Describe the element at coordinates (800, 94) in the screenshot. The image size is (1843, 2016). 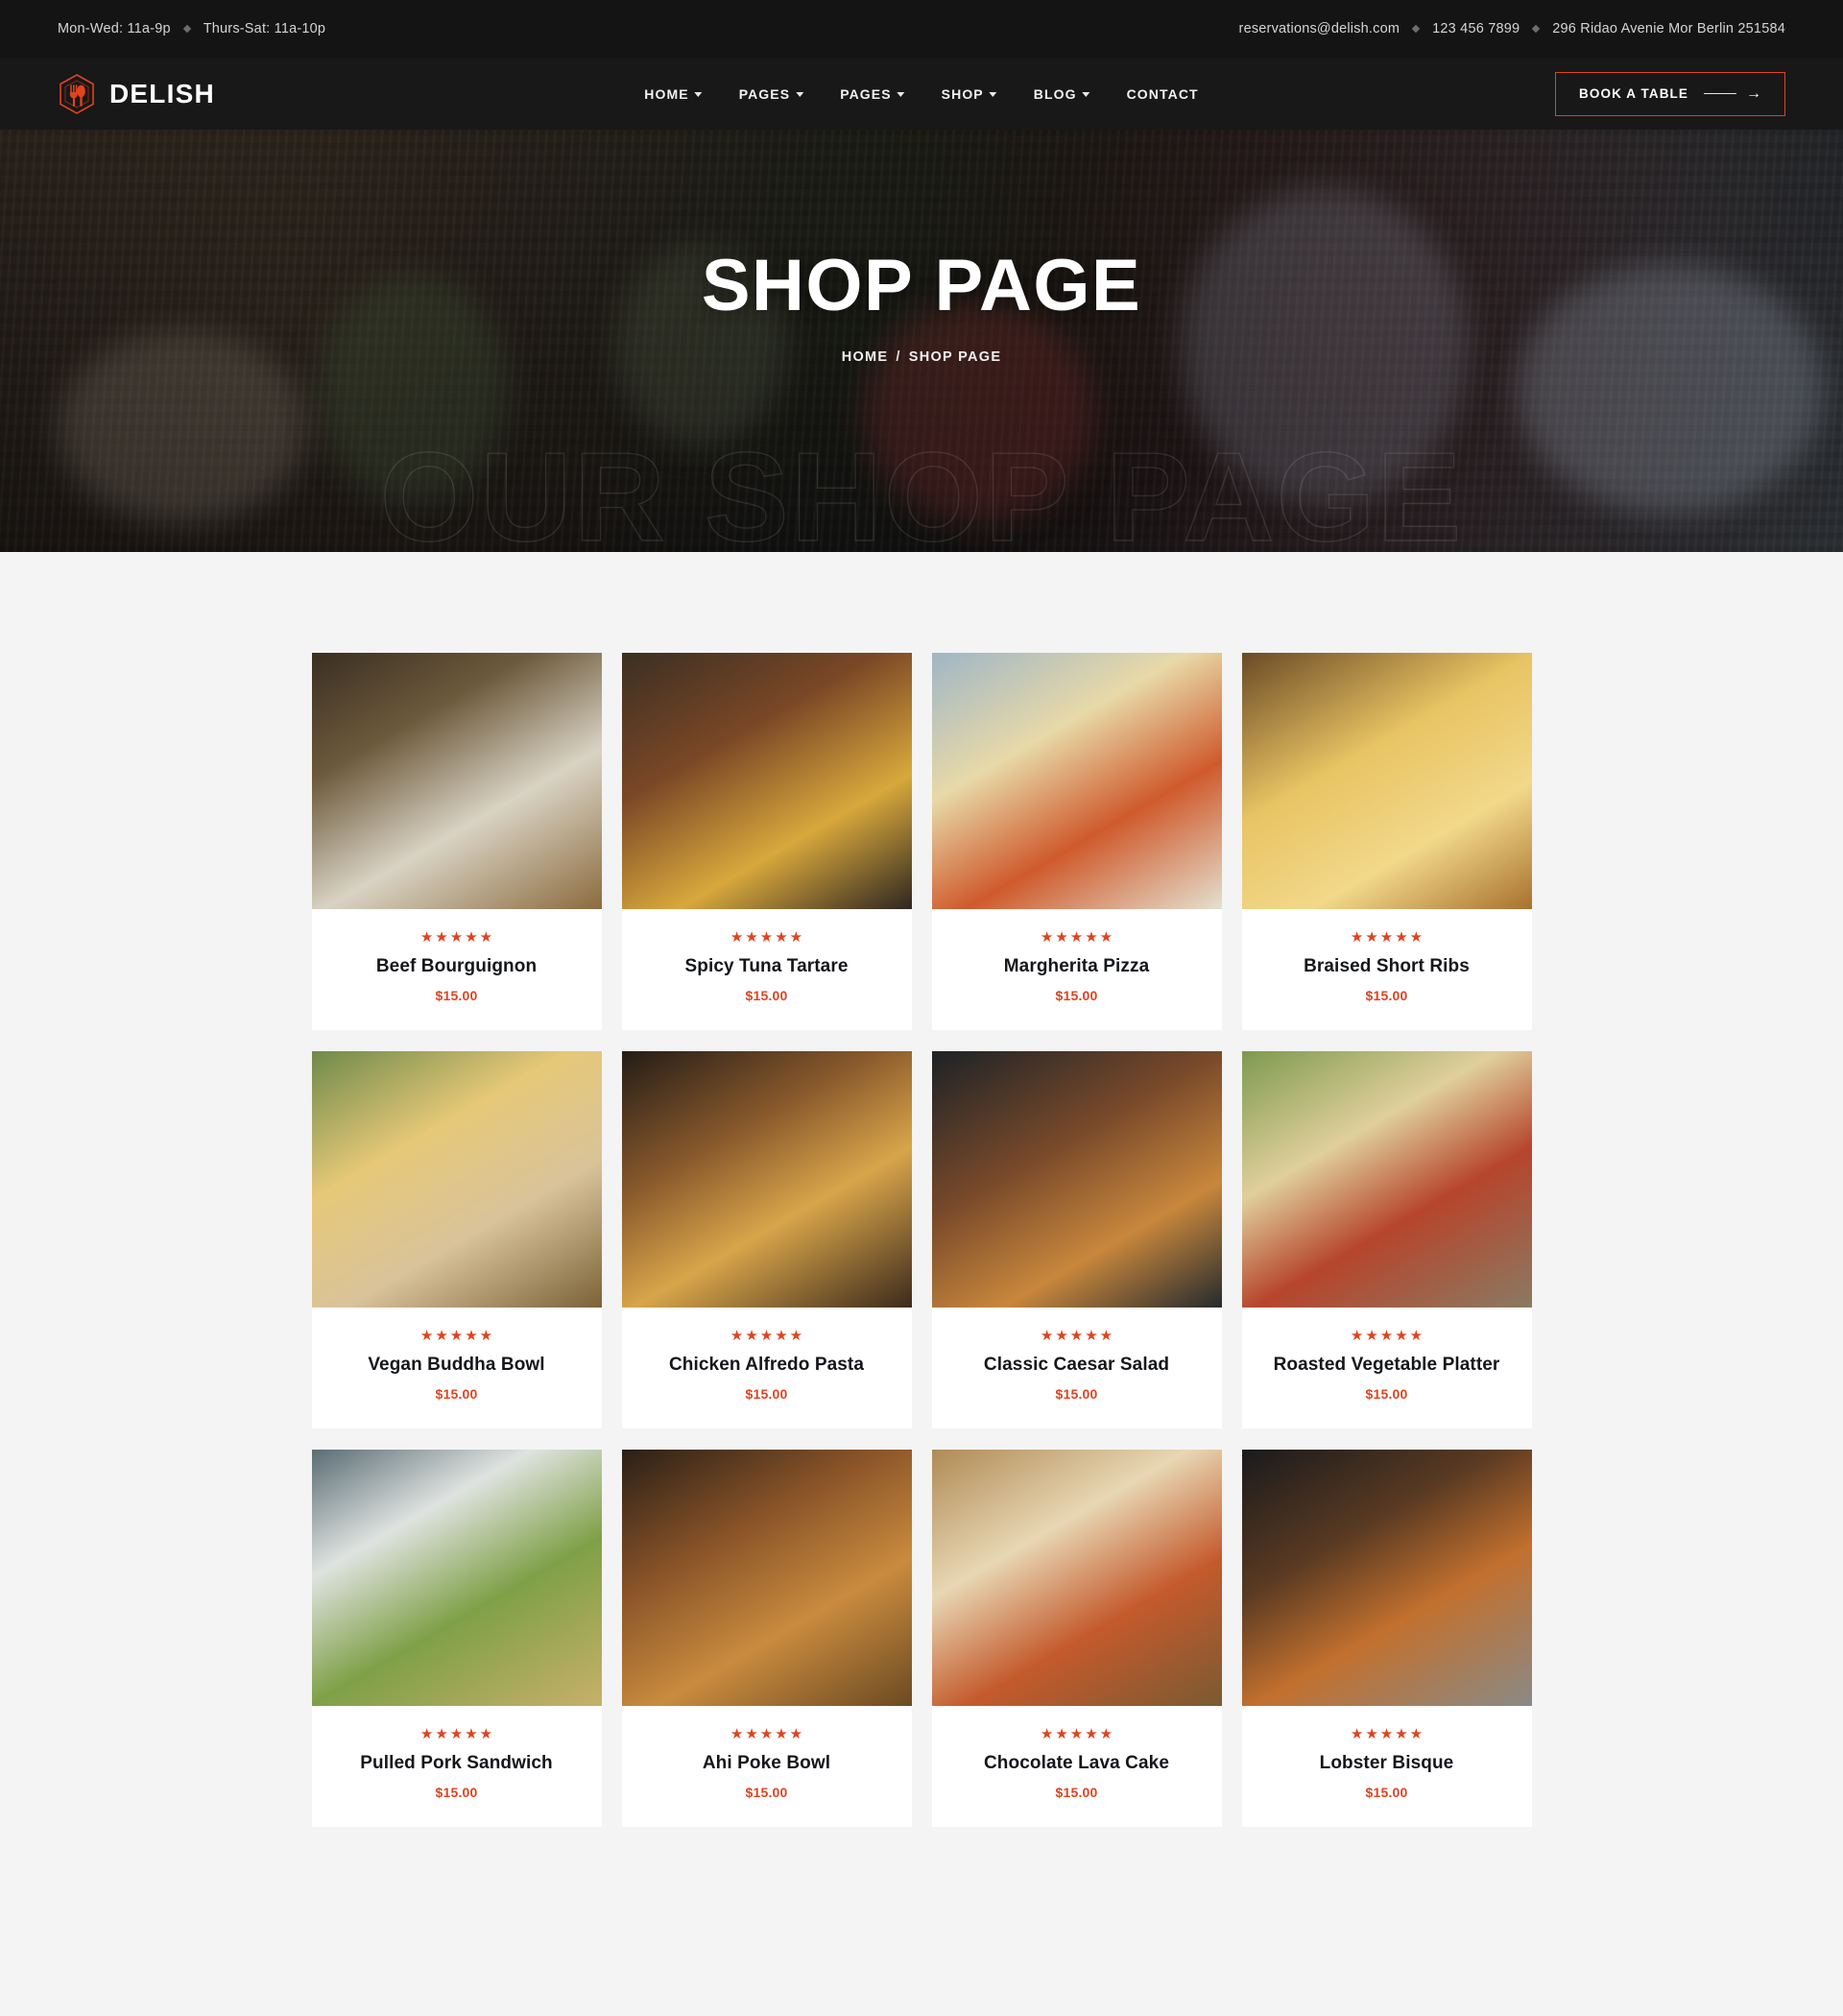
I see `chevron-down-icon` at that location.